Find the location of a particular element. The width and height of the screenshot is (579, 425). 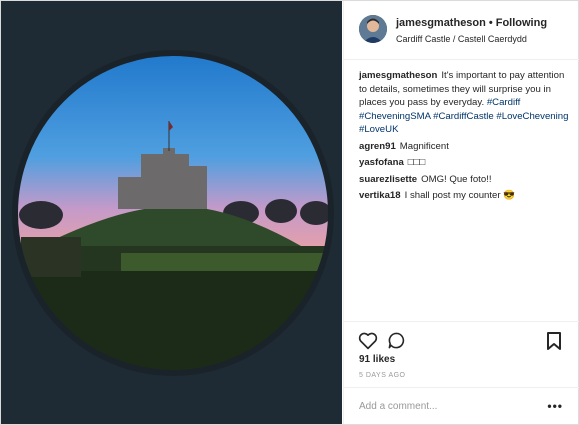

avatar is located at coordinates (373, 29).